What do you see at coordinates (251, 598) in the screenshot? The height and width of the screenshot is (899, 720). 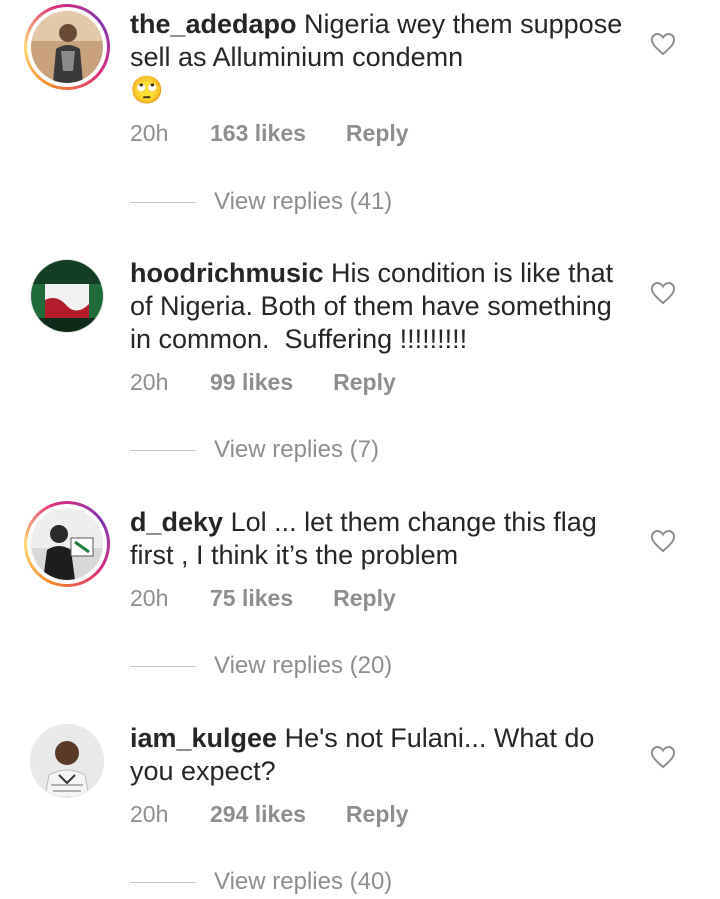 I see `likes-count: 75 likes` at bounding box center [251, 598].